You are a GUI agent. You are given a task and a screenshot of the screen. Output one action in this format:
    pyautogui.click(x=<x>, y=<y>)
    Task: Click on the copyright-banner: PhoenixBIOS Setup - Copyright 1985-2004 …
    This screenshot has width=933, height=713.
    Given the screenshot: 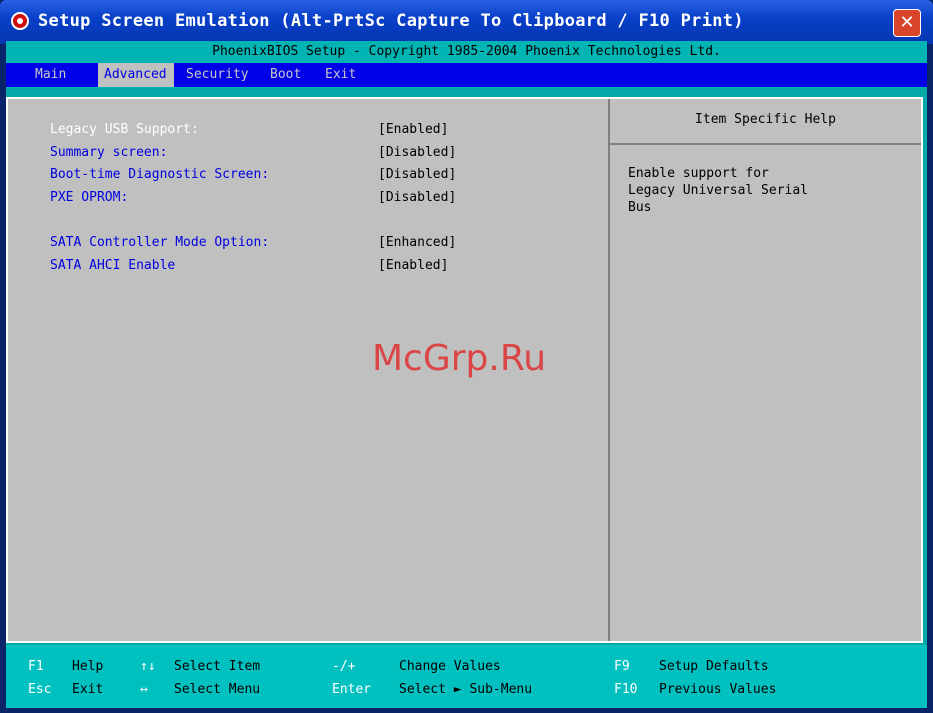 What is the action you would take?
    pyautogui.click(x=466, y=52)
    